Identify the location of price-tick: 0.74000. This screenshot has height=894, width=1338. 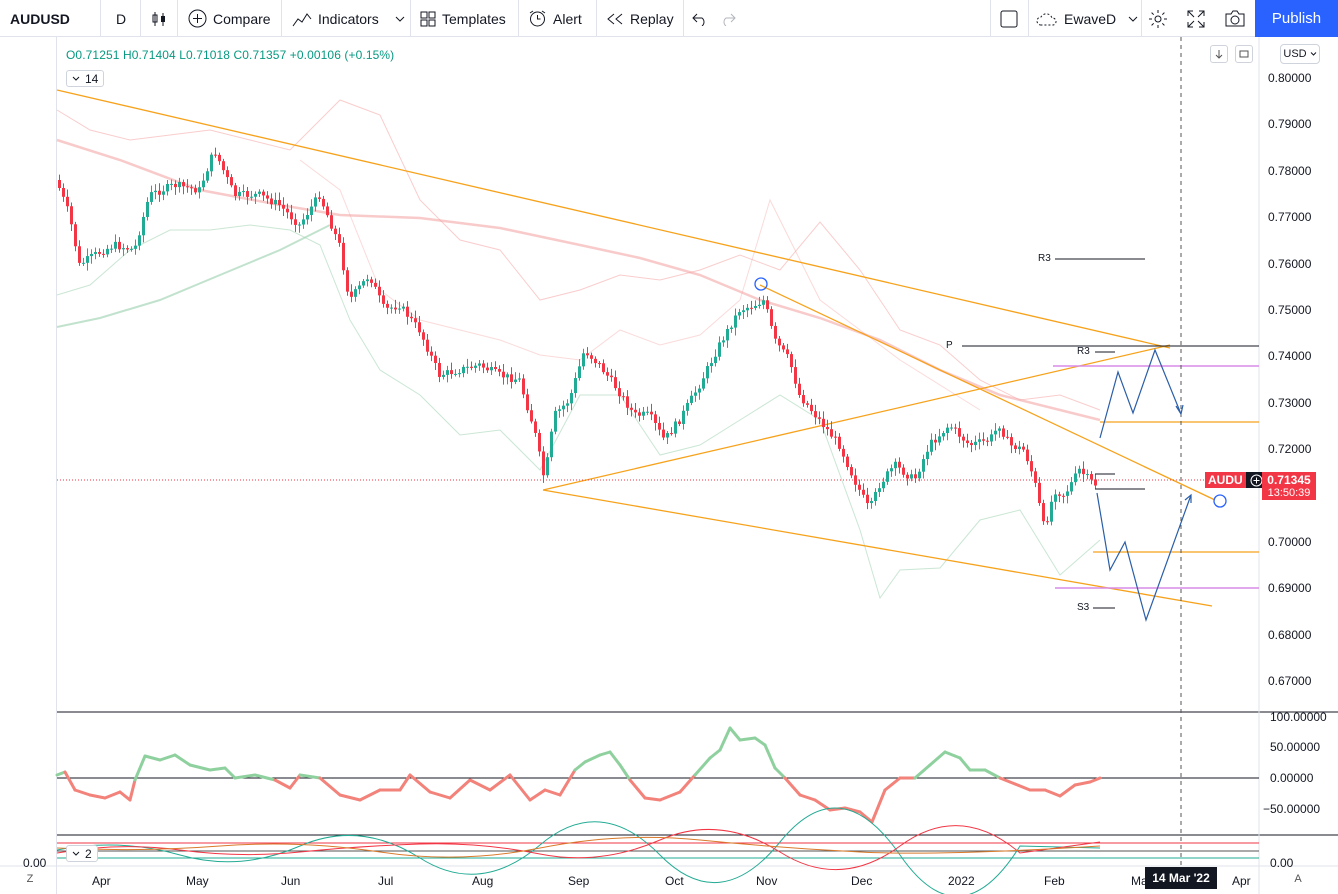
(1290, 356).